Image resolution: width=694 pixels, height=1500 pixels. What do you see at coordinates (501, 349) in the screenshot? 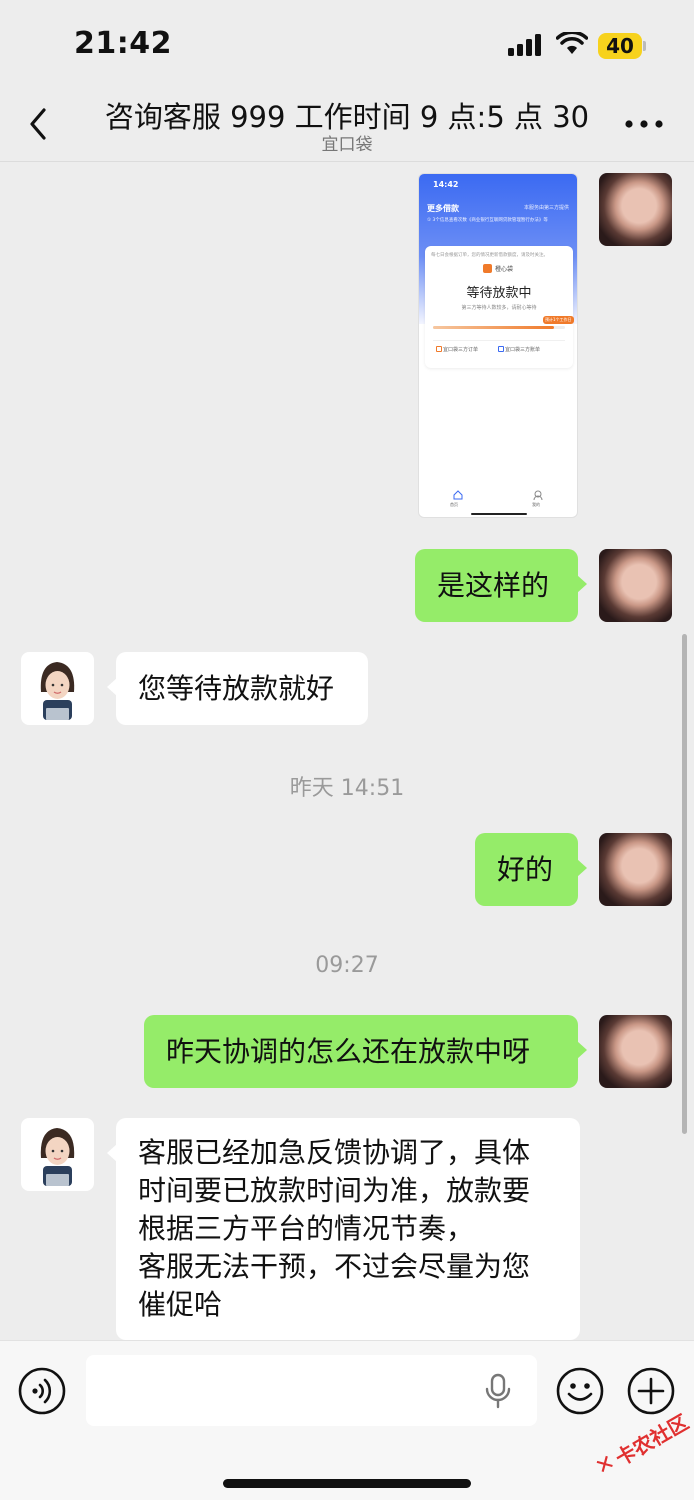
I see `bill-icon` at bounding box center [501, 349].